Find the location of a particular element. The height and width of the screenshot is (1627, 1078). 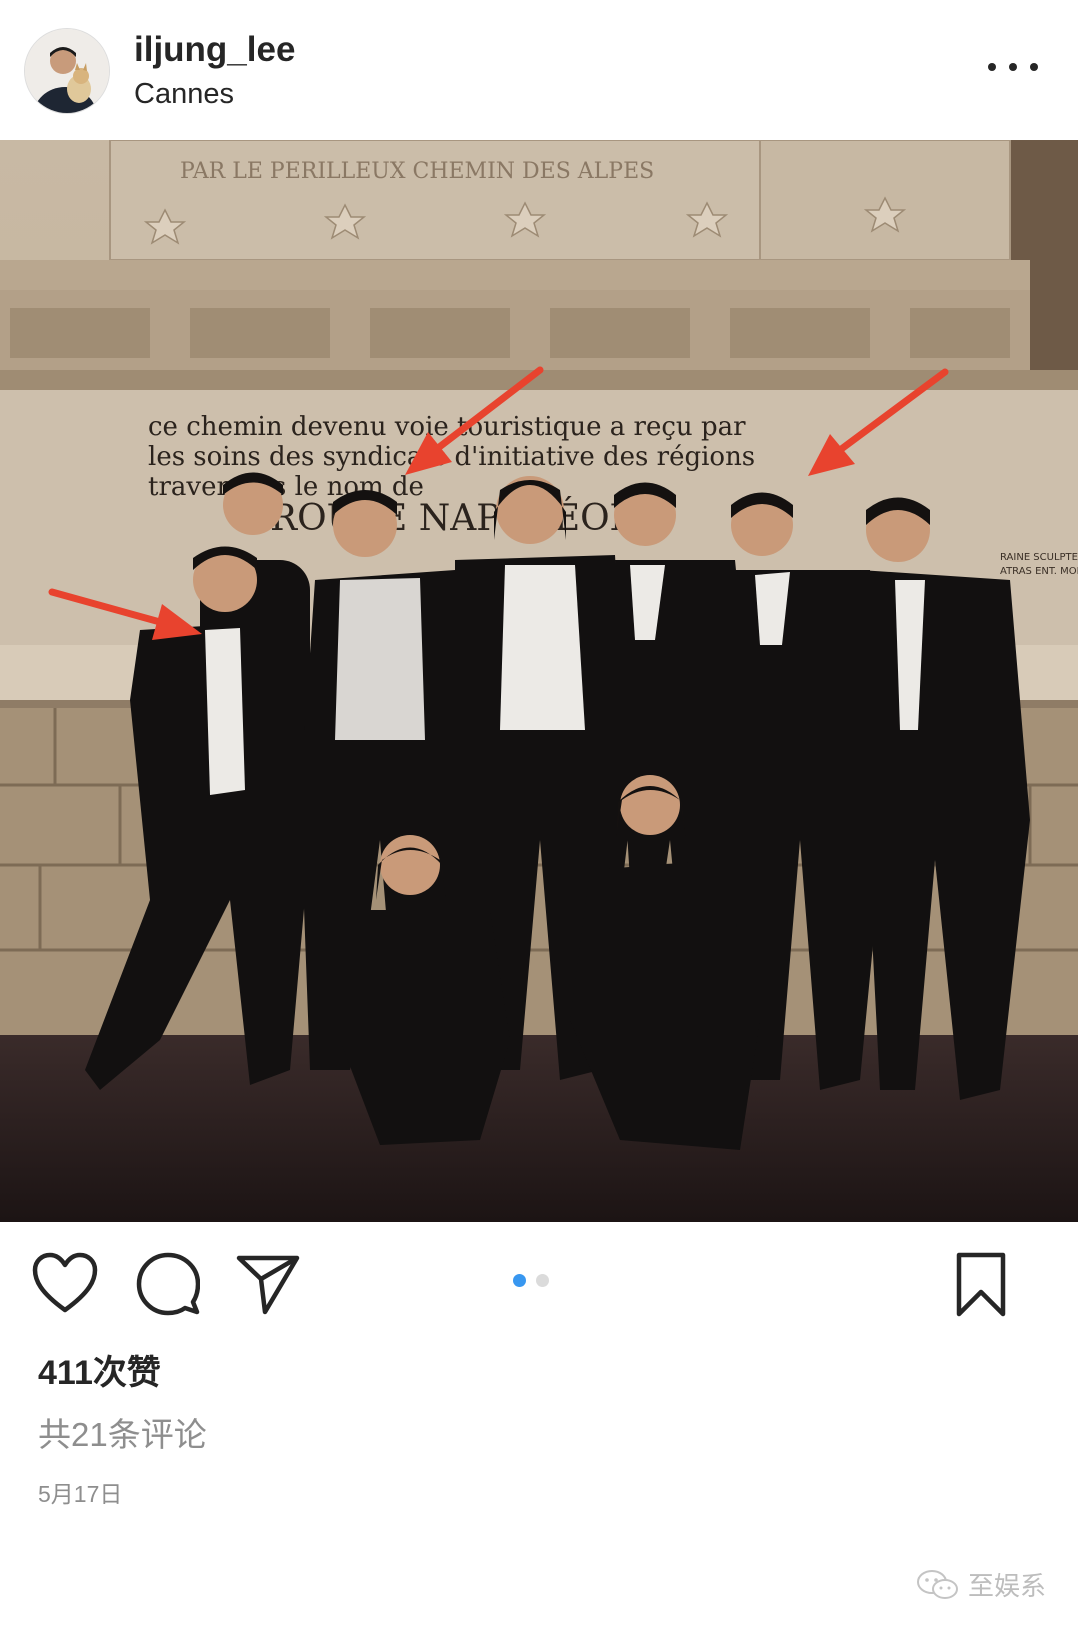

location: Cannes is located at coordinates (184, 94).